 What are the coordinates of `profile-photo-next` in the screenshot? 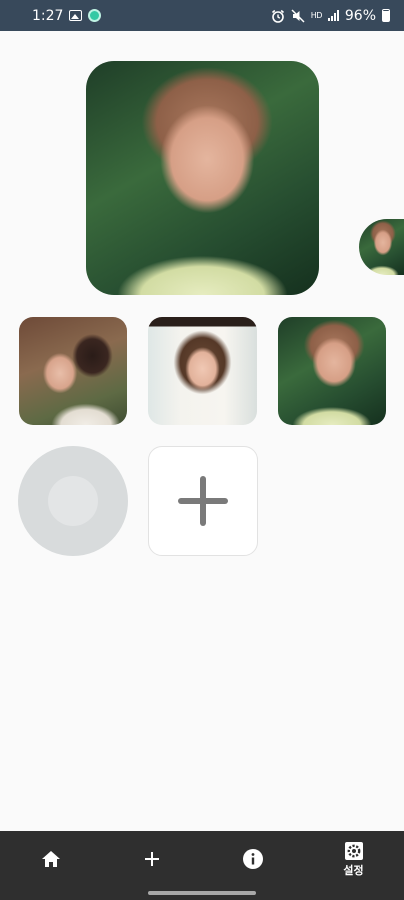 It's located at (381, 247).